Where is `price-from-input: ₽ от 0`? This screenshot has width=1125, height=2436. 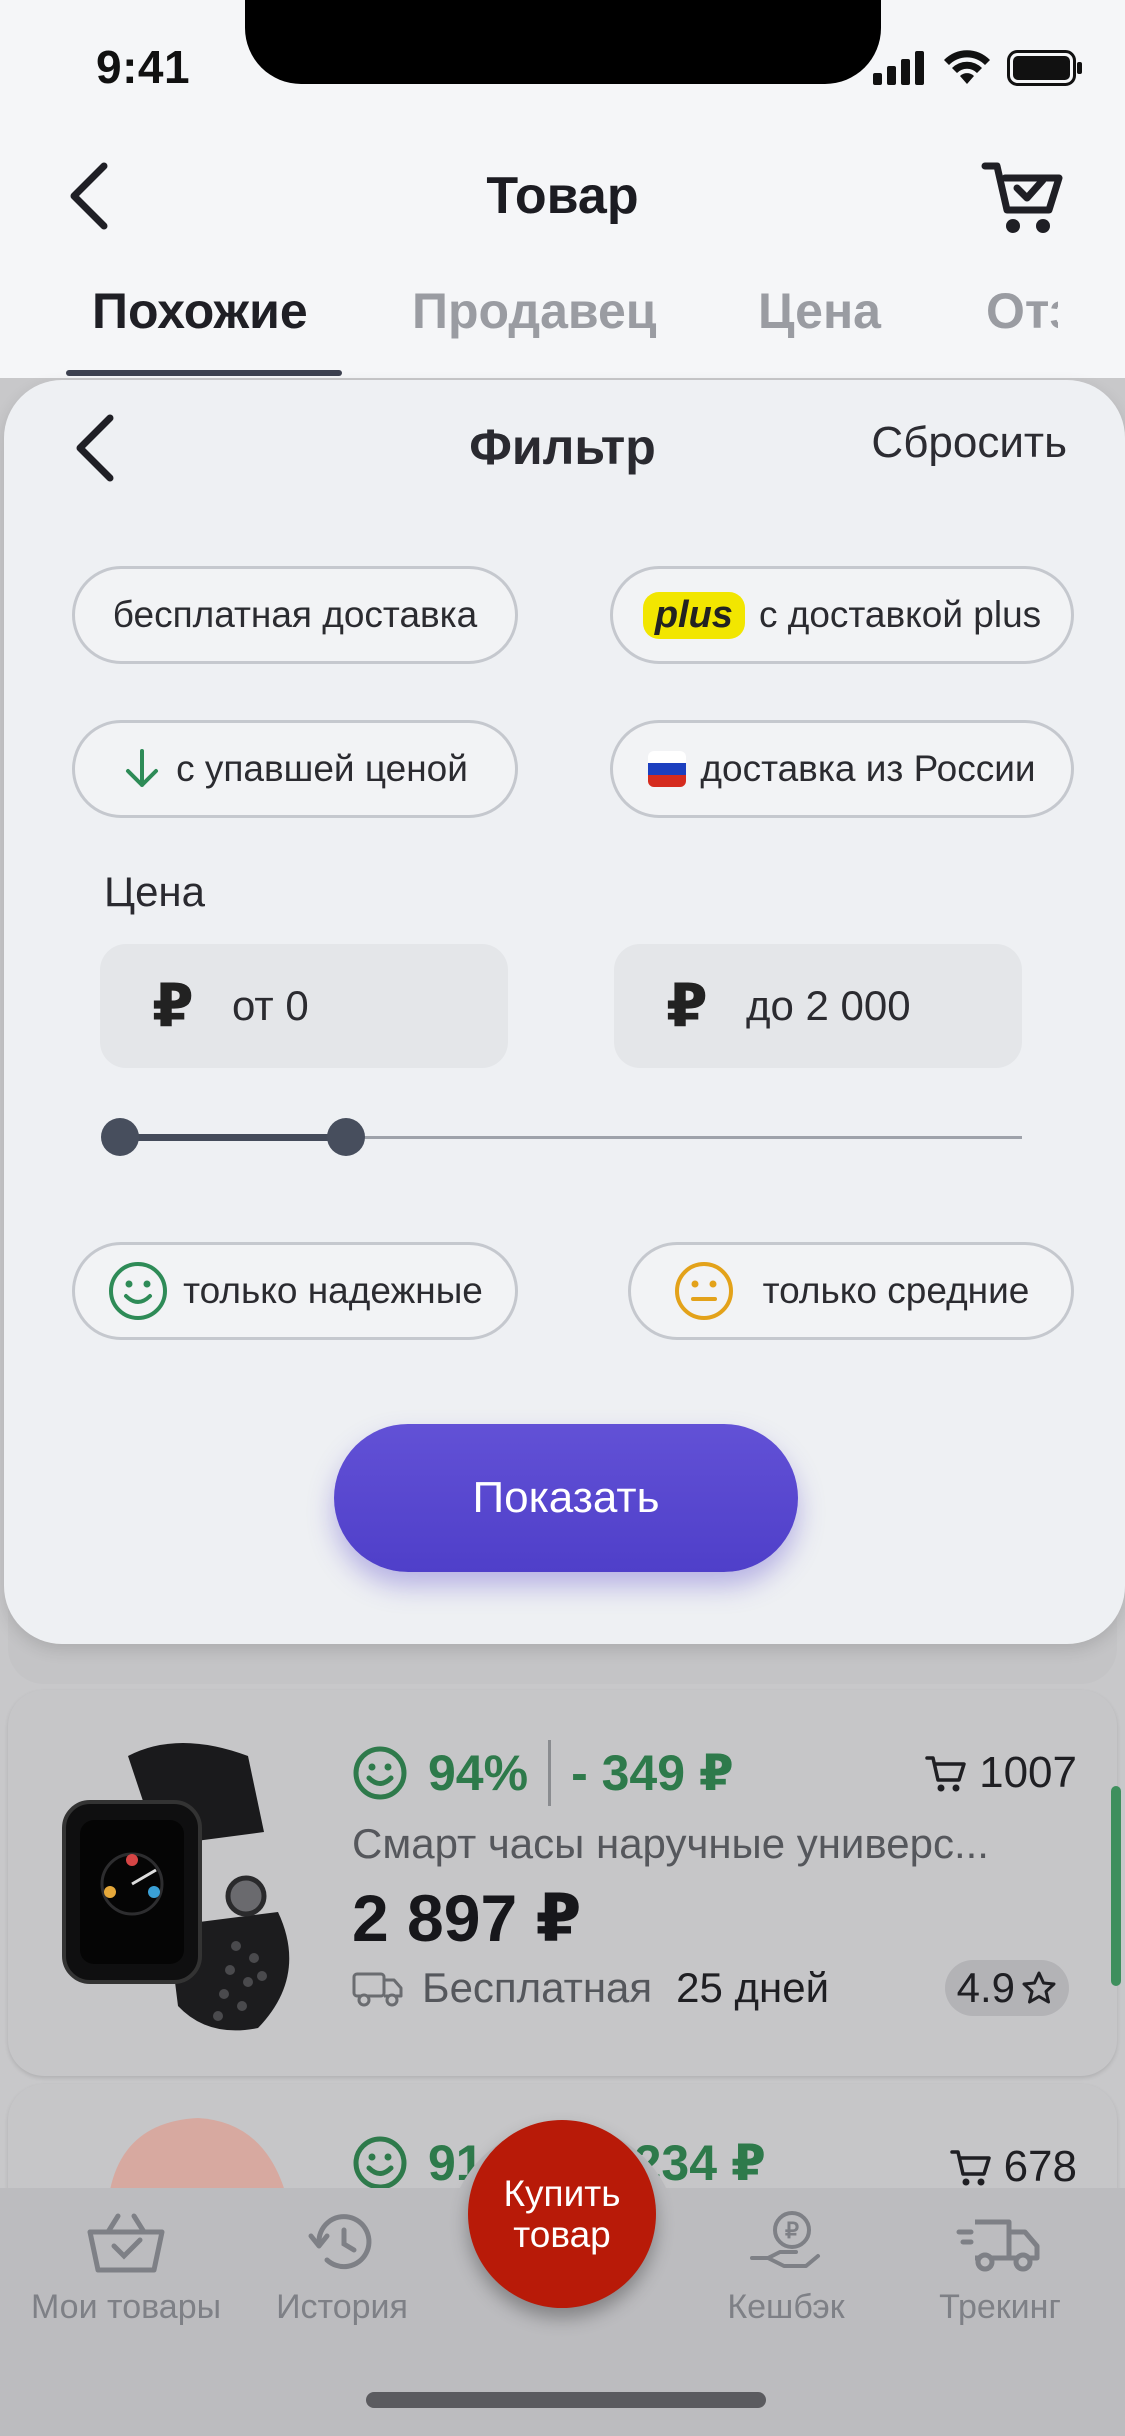 price-from-input: ₽ от 0 is located at coordinates (304, 1006).